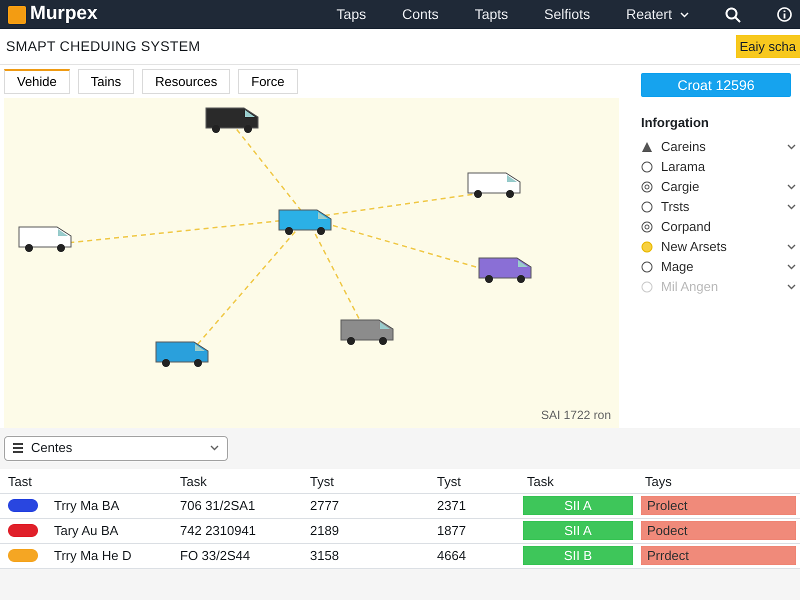 The width and height of the screenshot is (800, 600). What do you see at coordinates (718, 146) in the screenshot?
I see `sidebar-item: Careins` at bounding box center [718, 146].